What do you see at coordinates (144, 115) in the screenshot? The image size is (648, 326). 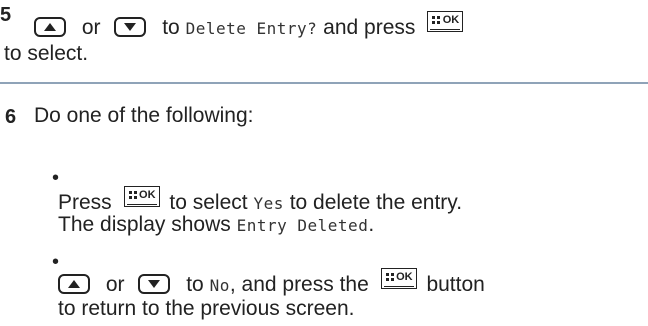 I see `step-6-intro: Do one of the following:` at bounding box center [144, 115].